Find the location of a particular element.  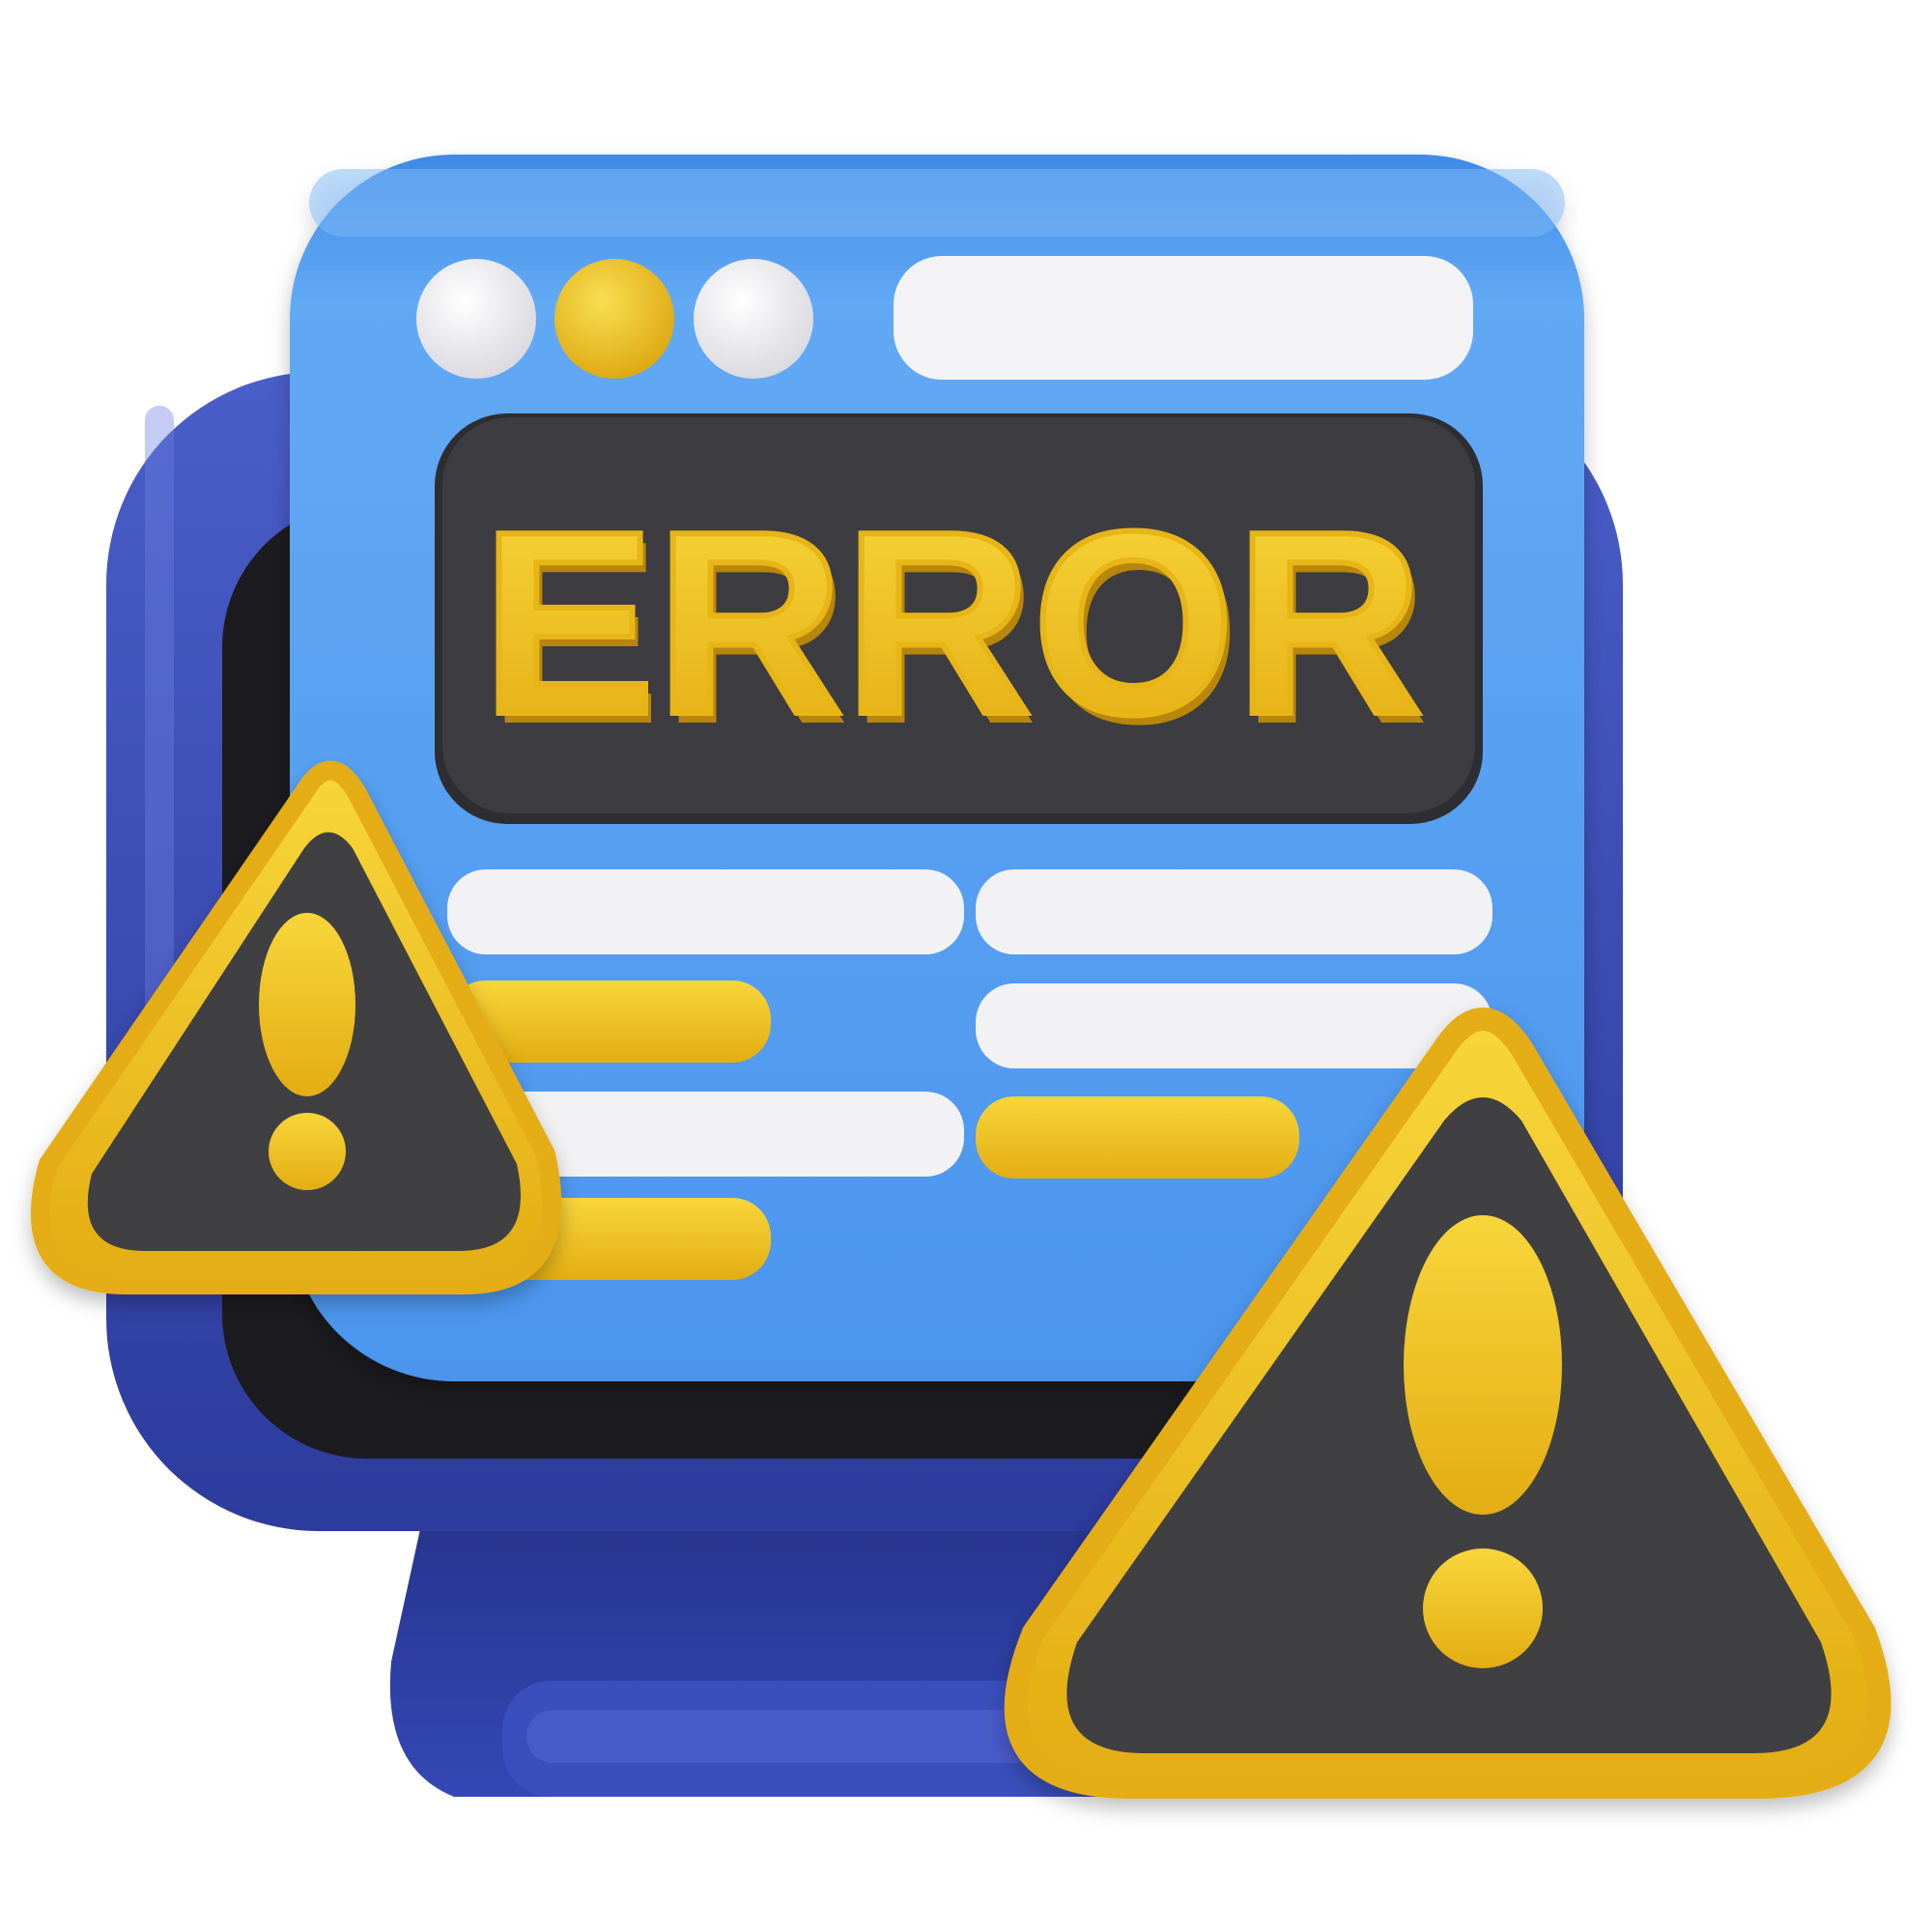

close-dot is located at coordinates (476, 319).